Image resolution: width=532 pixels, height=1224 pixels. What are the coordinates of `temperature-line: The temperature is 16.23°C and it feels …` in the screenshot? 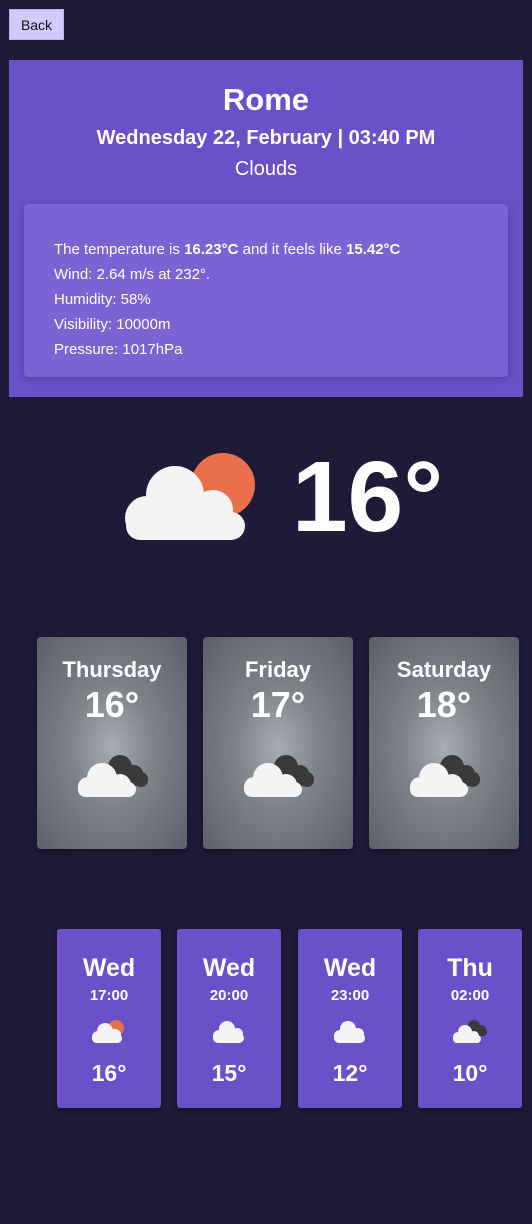 It's located at (227, 249).